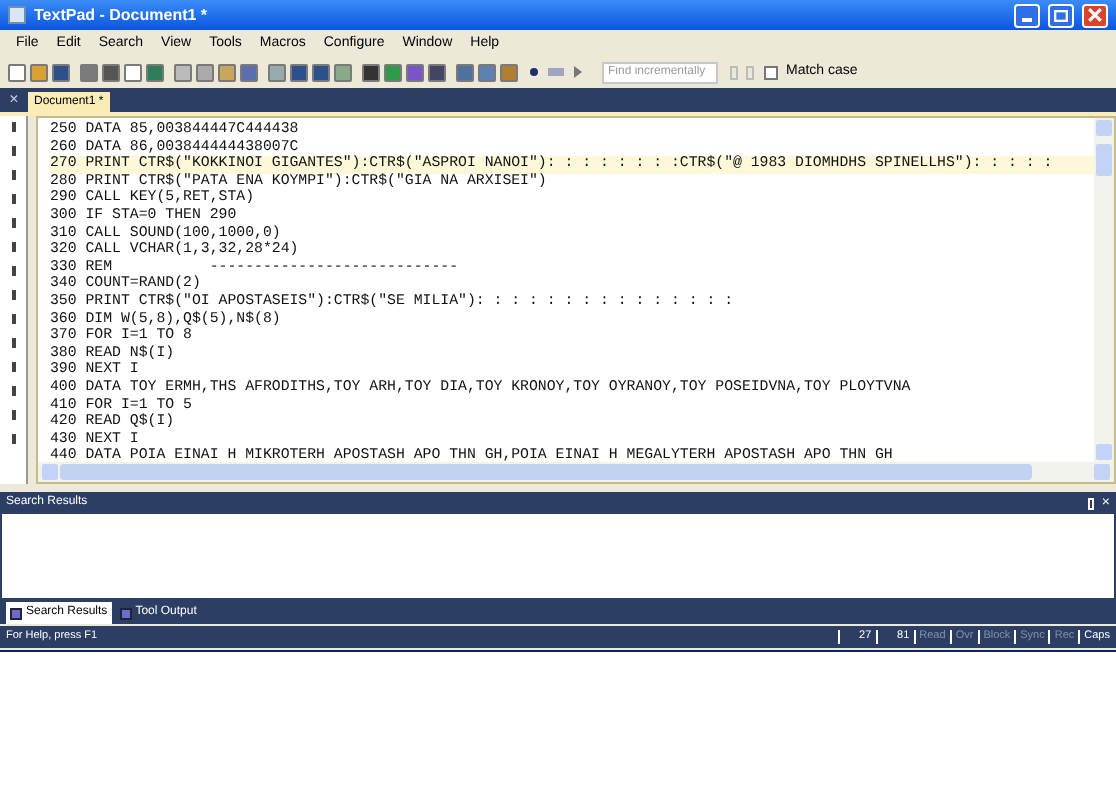  What do you see at coordinates (1027, 19) in the screenshot?
I see `minimize-icon` at bounding box center [1027, 19].